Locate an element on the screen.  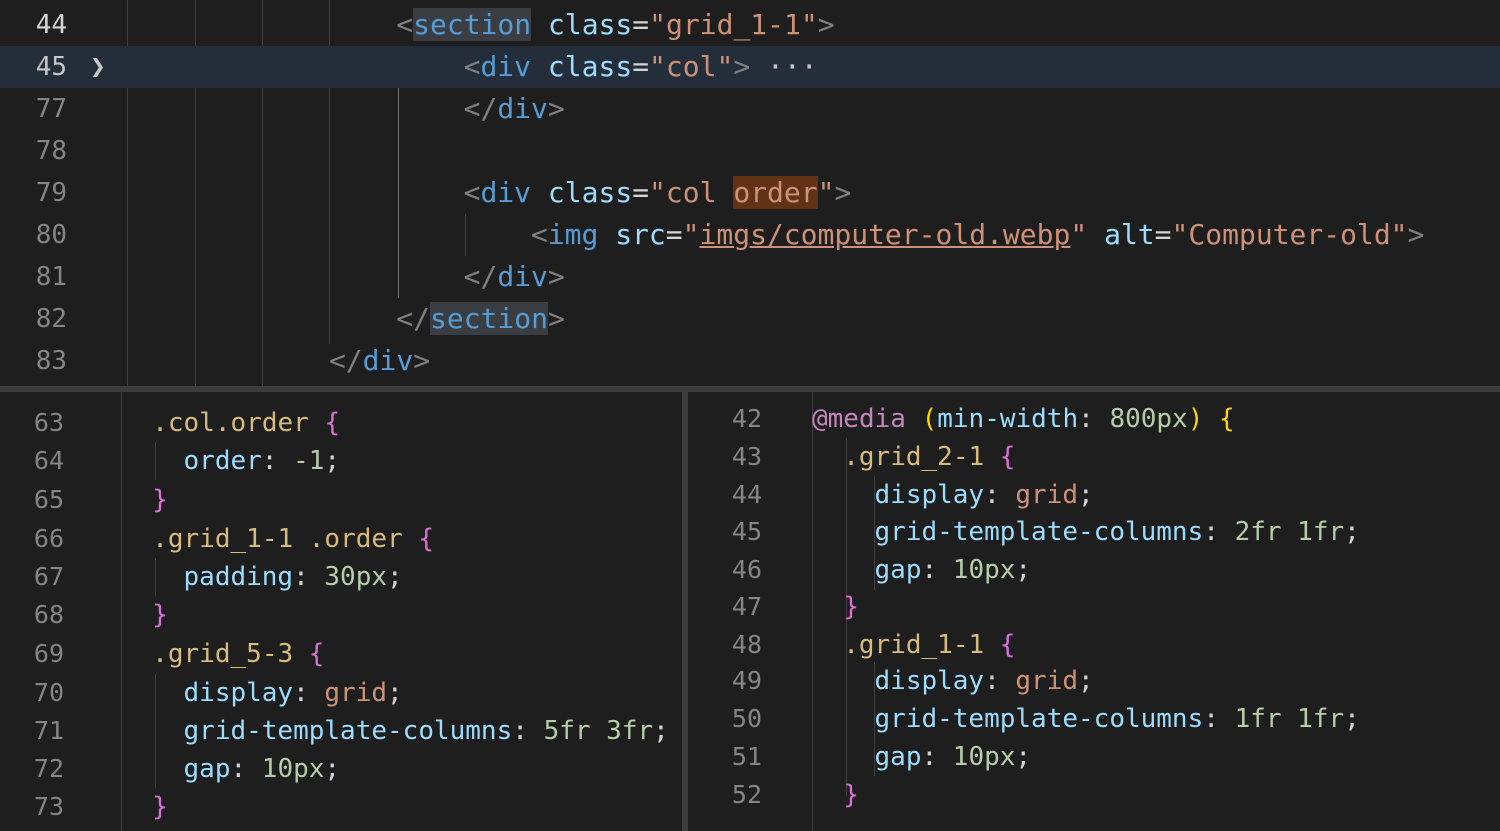
code-line: 73} is located at coordinates (341, 807).